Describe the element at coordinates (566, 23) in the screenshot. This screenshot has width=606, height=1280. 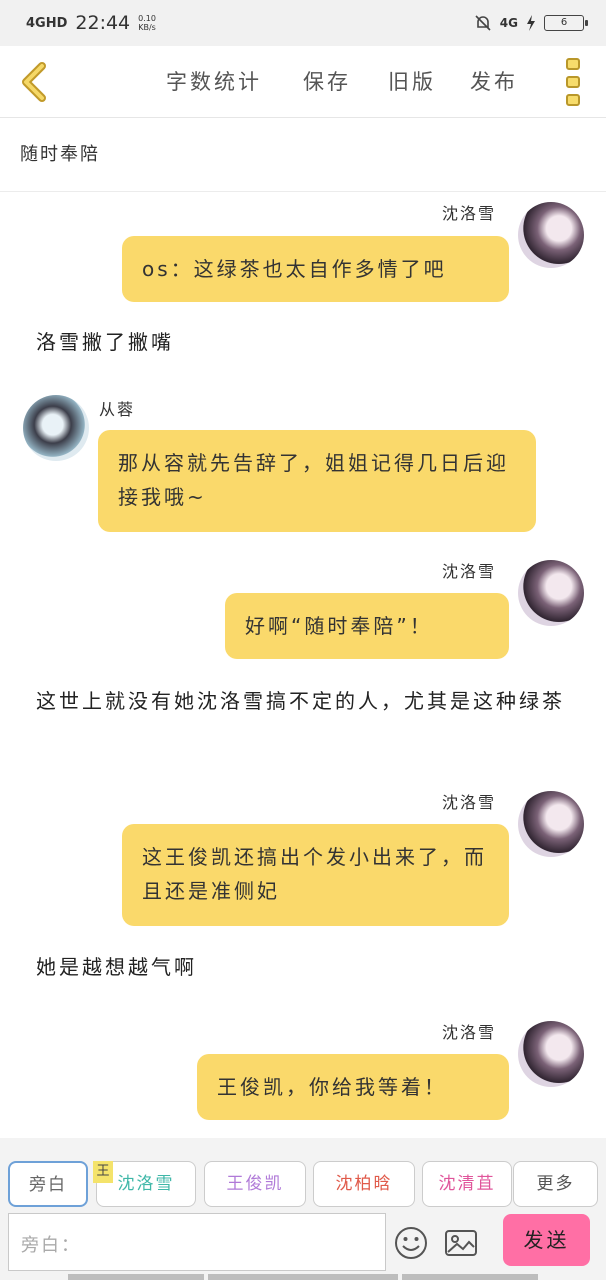
I see `battery-icon: 6` at that location.